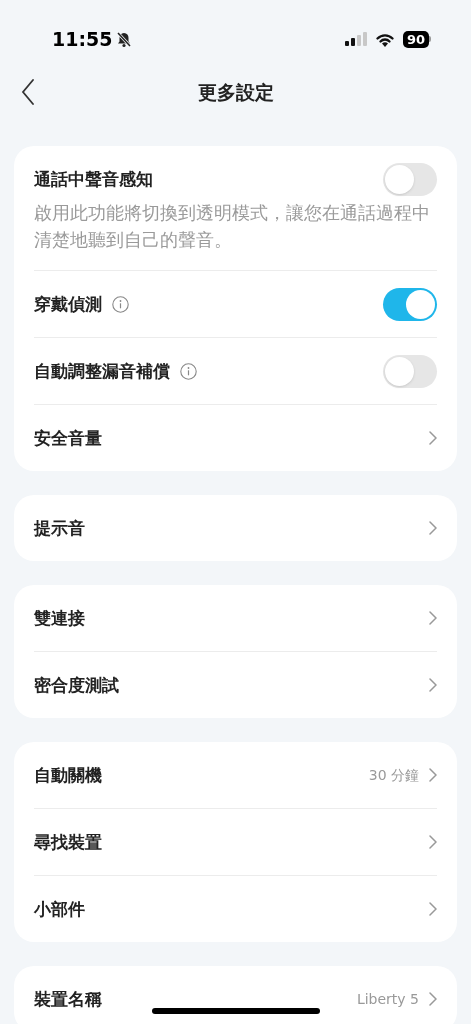  I want to click on setting-label: 小部件, so click(59, 909).